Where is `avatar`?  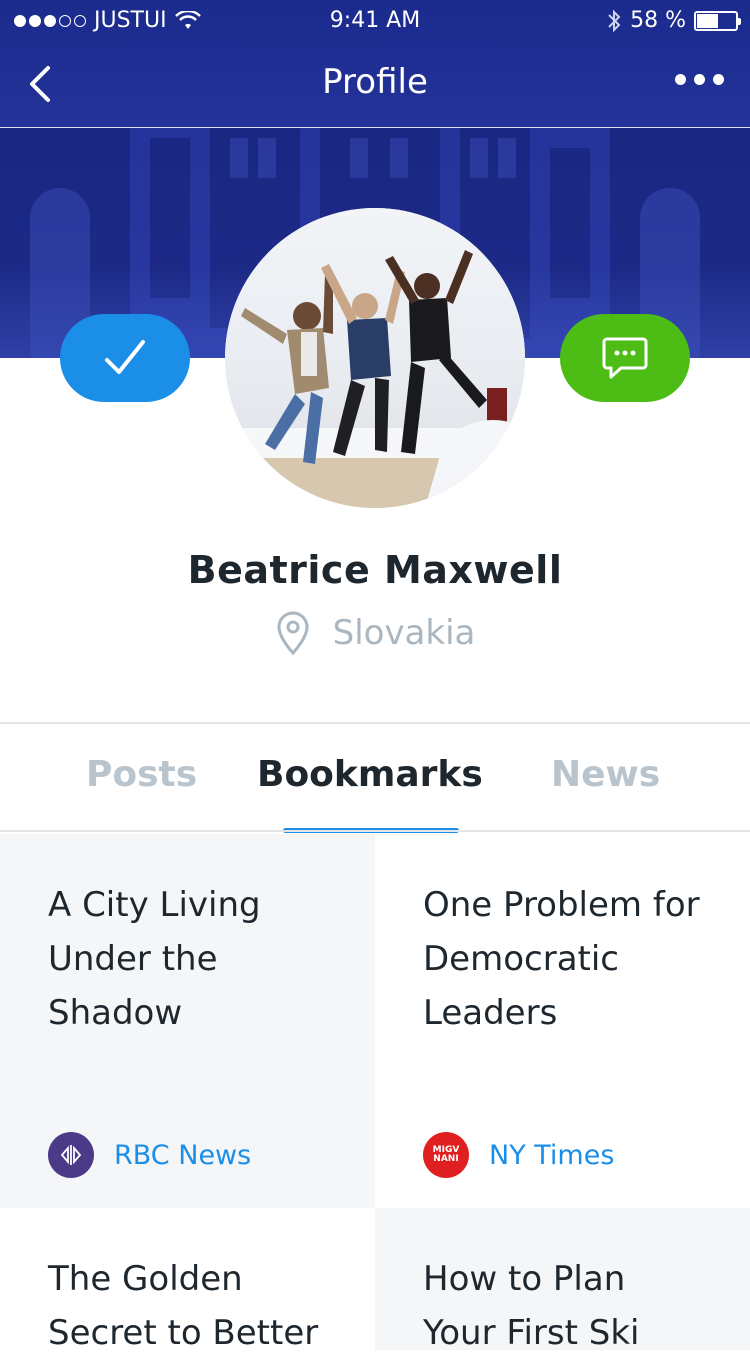 avatar is located at coordinates (375, 358).